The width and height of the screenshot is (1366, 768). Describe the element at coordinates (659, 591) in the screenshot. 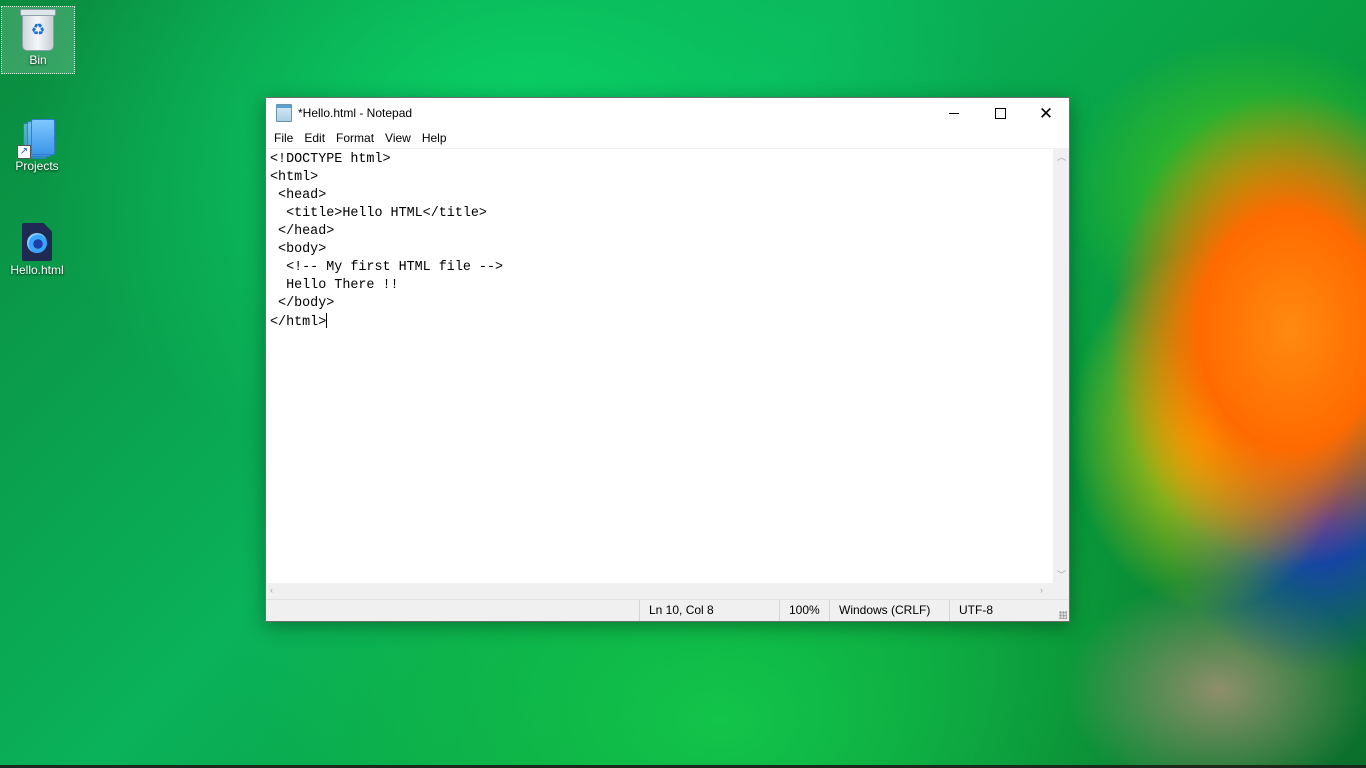

I see `horizontal-scrollbar: ‹ ›` at that location.